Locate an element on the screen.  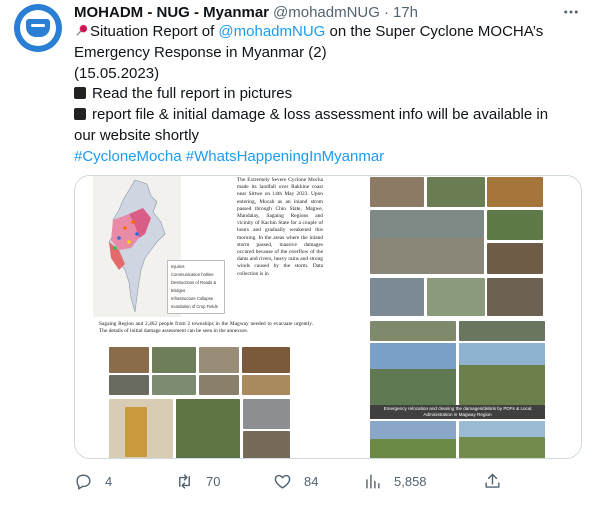
tweet-actions: 4 70 84 5,858 is located at coordinates (328, 481).